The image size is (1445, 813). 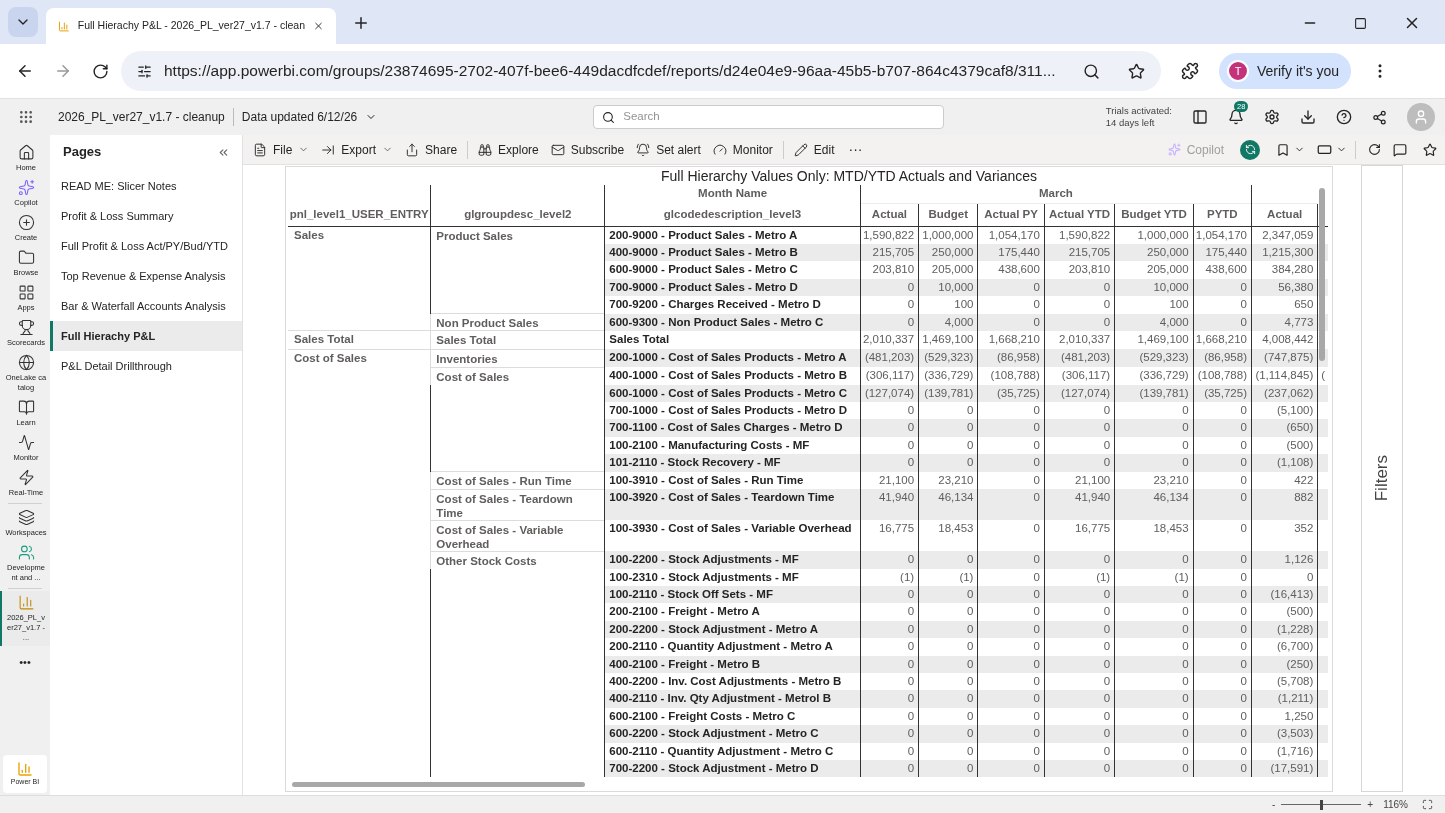 I want to click on column-header: March, so click(x=1056, y=194).